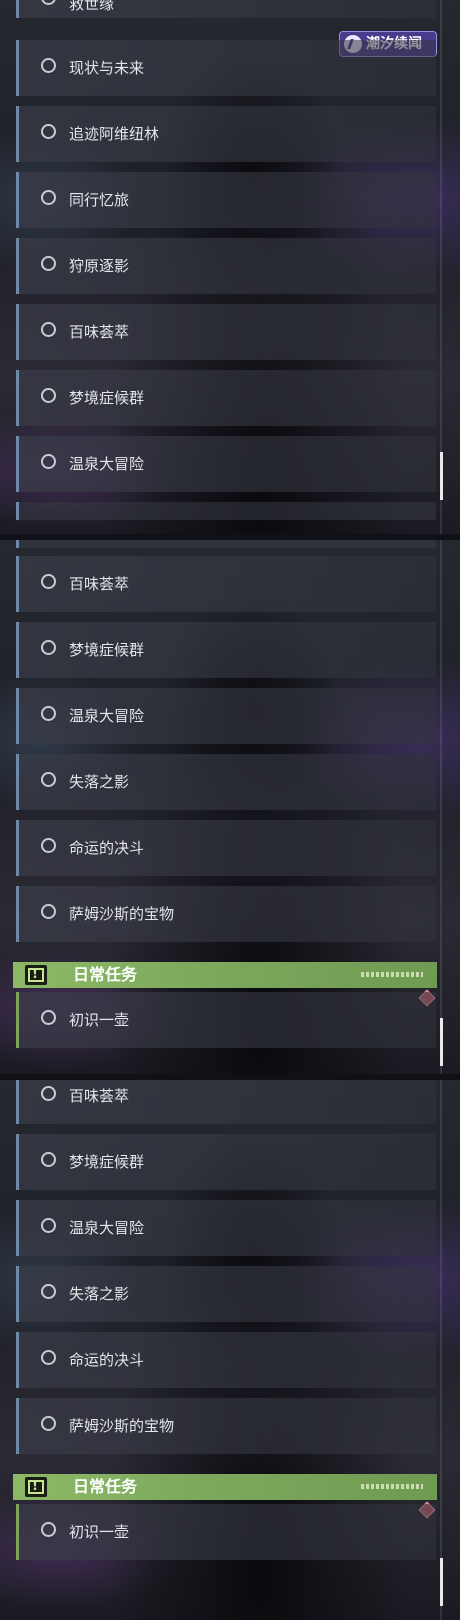 The height and width of the screenshot is (1620, 460). Describe the element at coordinates (114, 134) in the screenshot. I see `quest-item-label: 追迹阿维纽林` at that location.